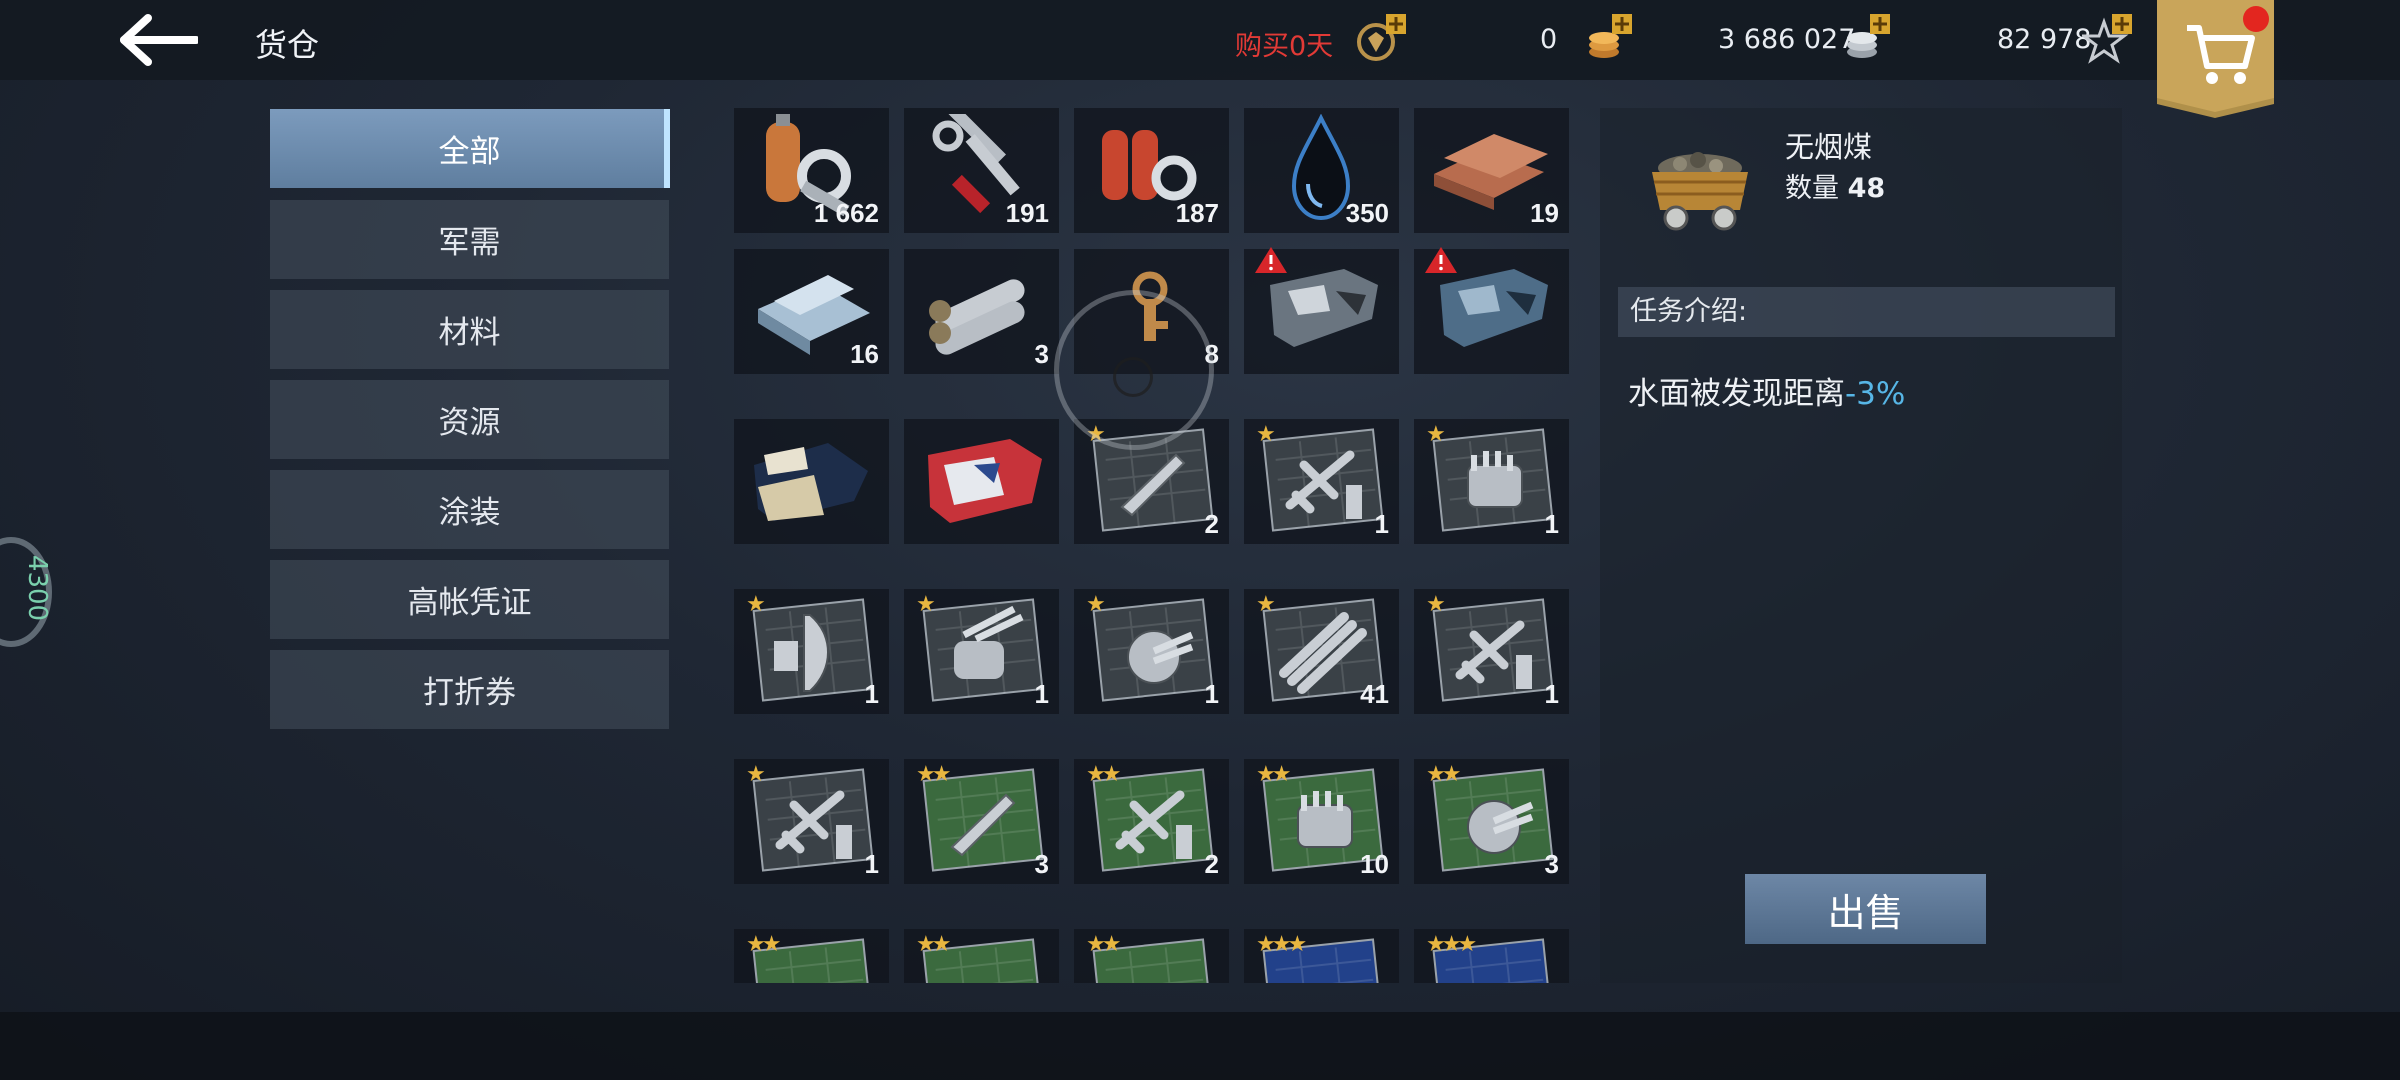 The width and height of the screenshot is (2400, 1080). What do you see at coordinates (1829, 147) in the screenshot?
I see `item-name: 无烟煤` at bounding box center [1829, 147].